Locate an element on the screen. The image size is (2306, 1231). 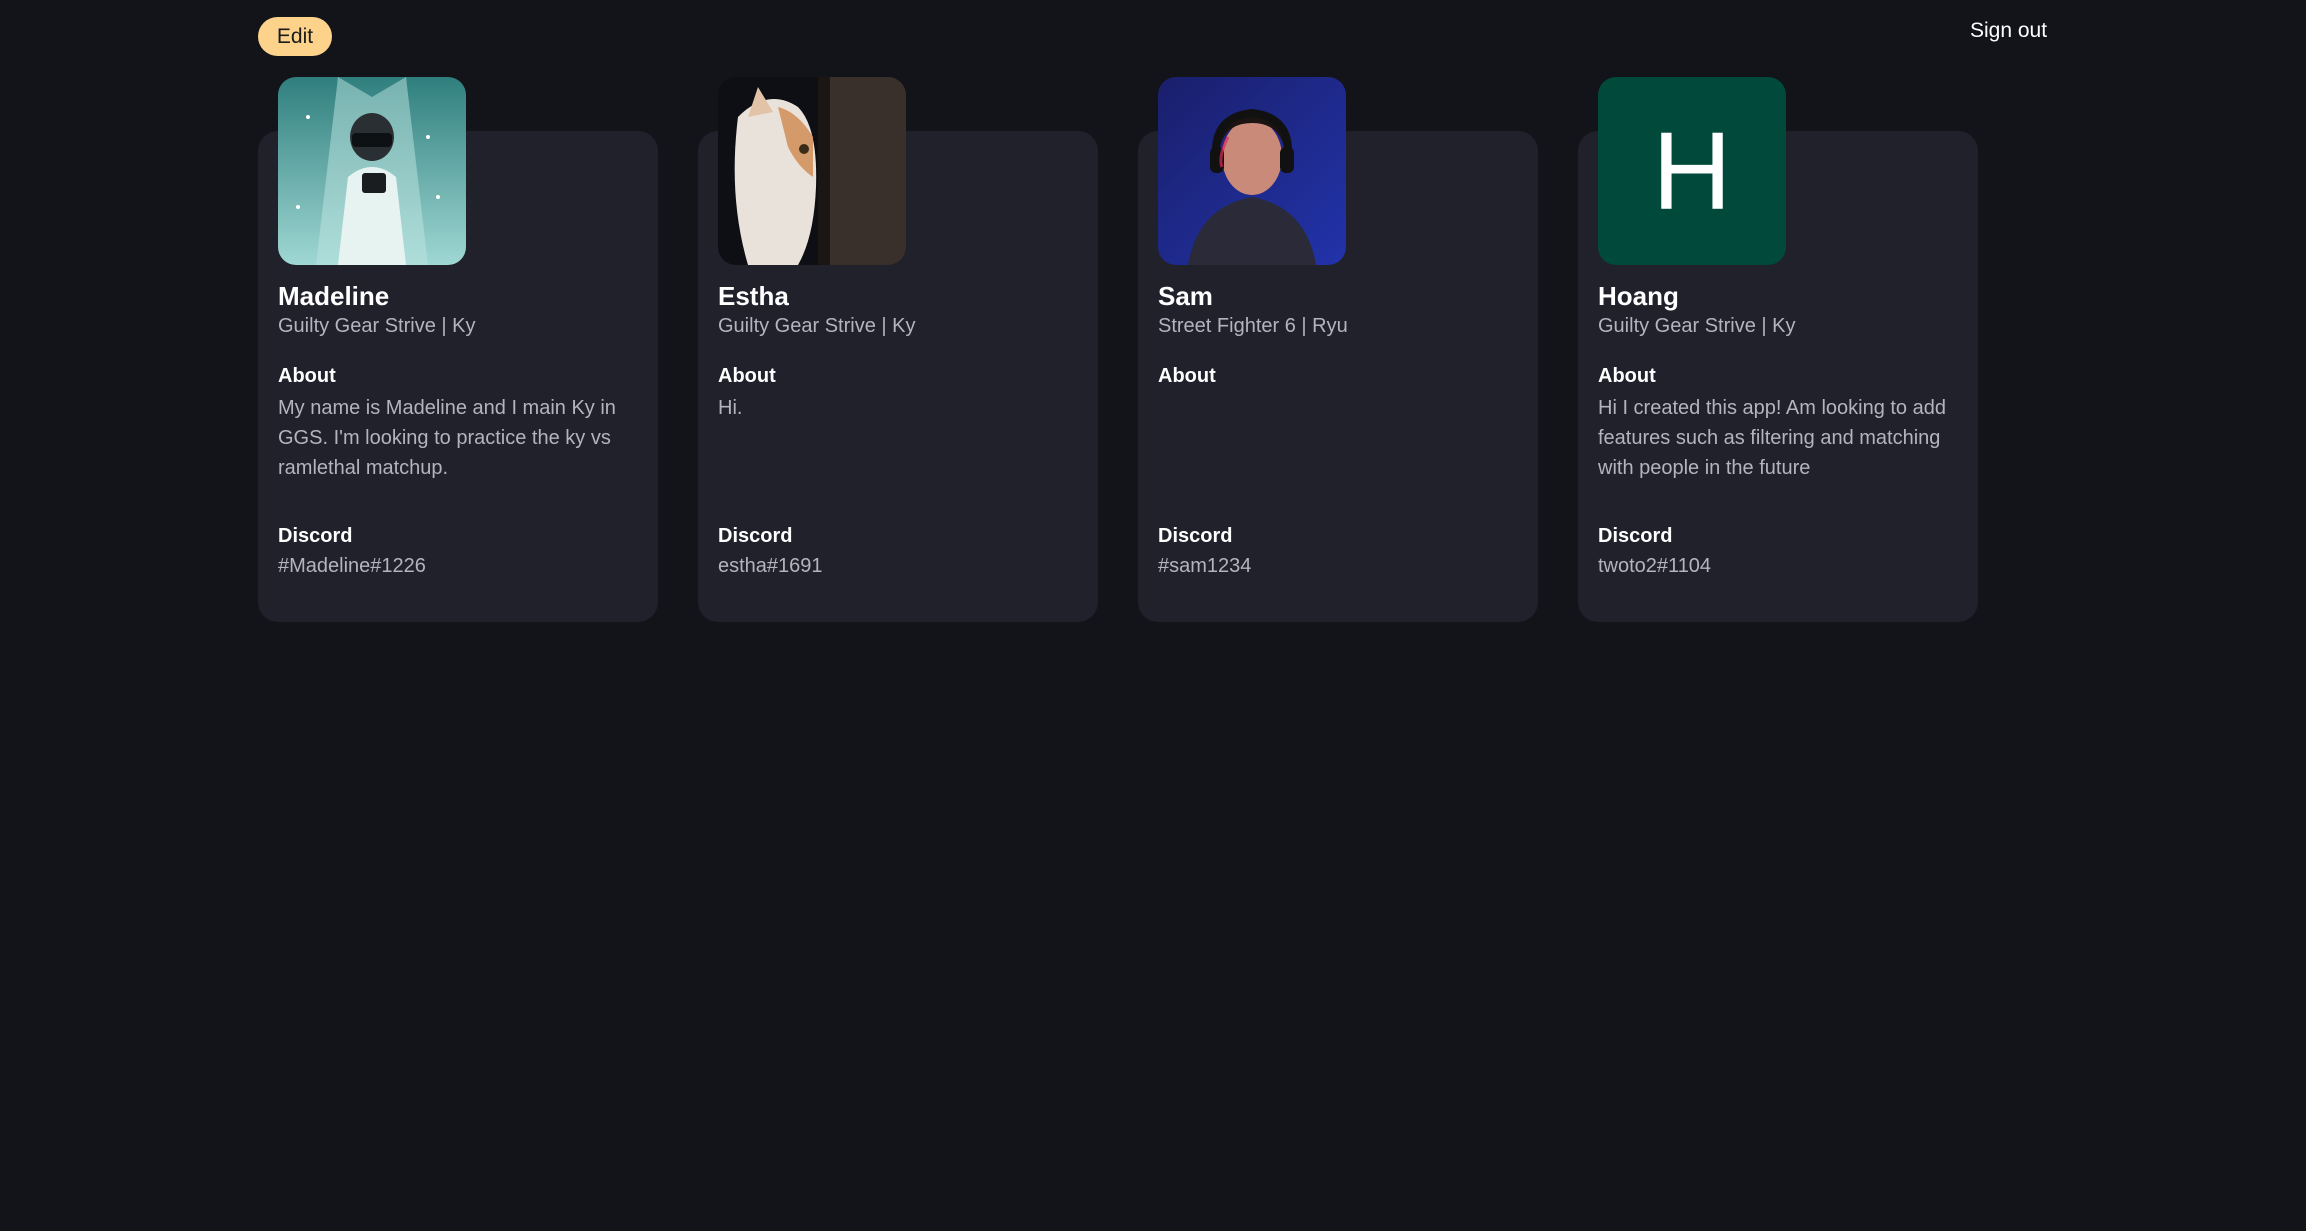
top-bar: Edit Sign out is located at coordinates (1153, 35).